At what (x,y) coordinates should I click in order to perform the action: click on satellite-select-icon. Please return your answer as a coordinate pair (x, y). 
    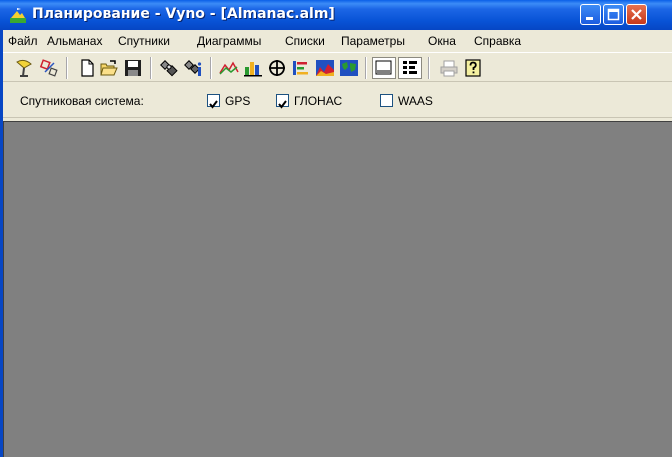
    Looking at the image, I should click on (49, 68).